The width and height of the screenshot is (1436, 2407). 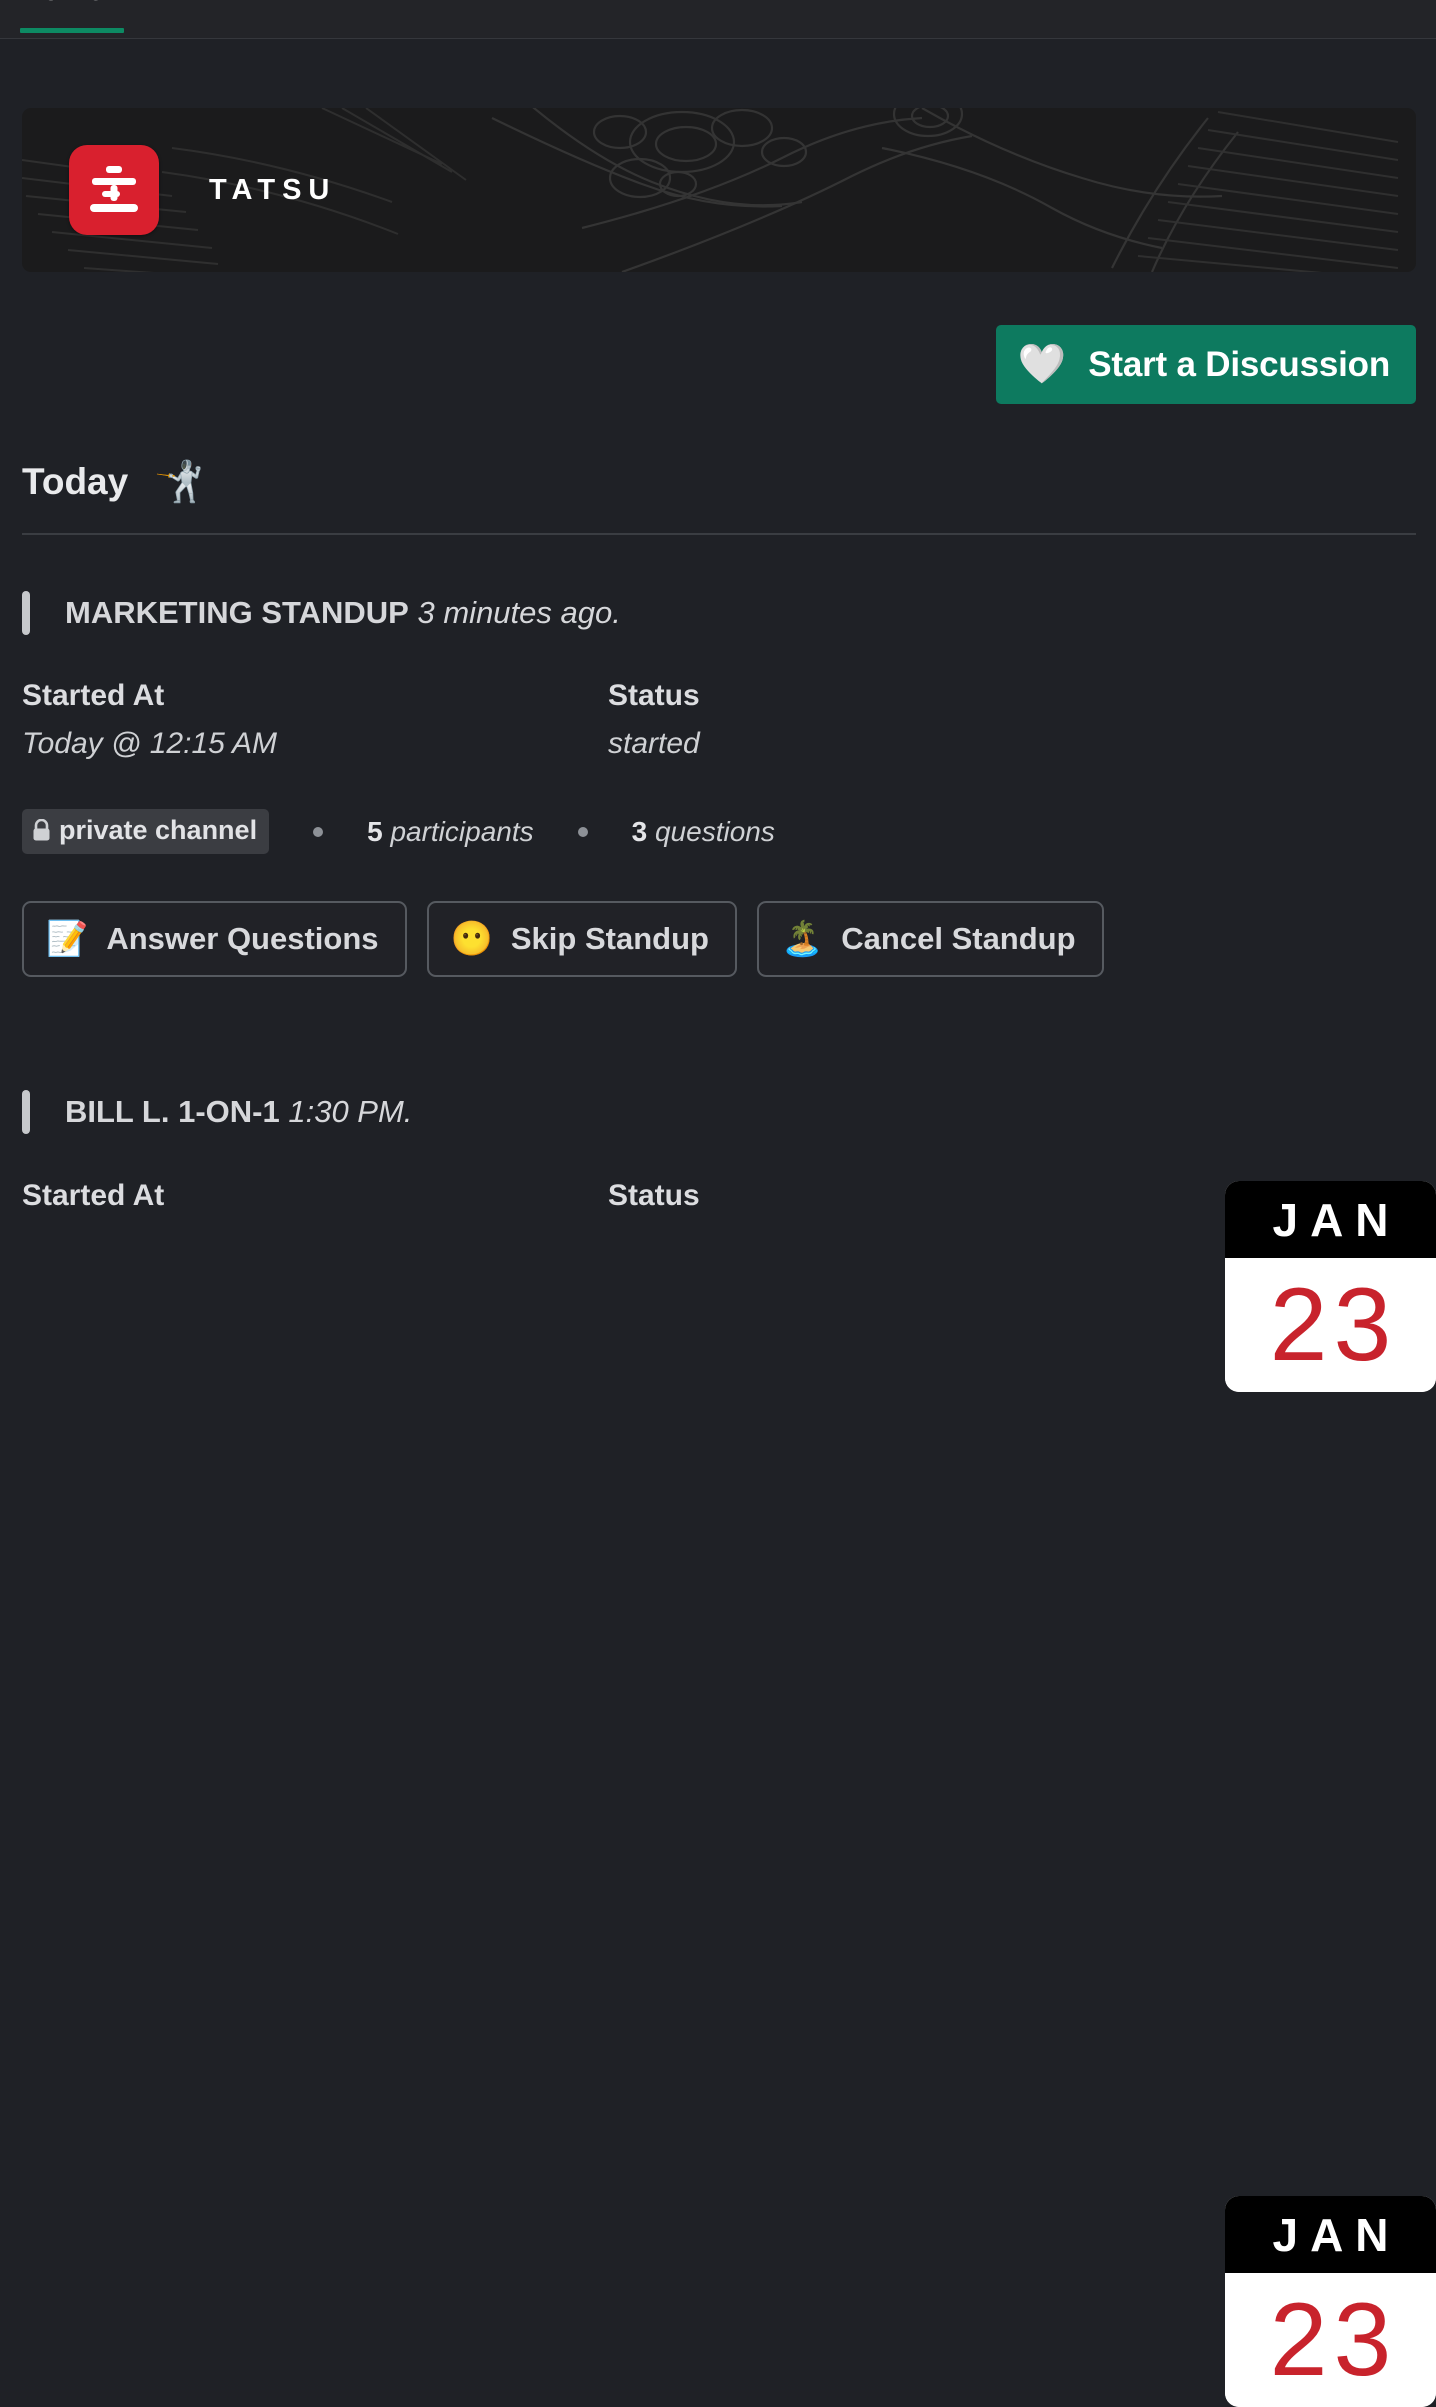 What do you see at coordinates (41, 830) in the screenshot?
I see `lock-icon` at bounding box center [41, 830].